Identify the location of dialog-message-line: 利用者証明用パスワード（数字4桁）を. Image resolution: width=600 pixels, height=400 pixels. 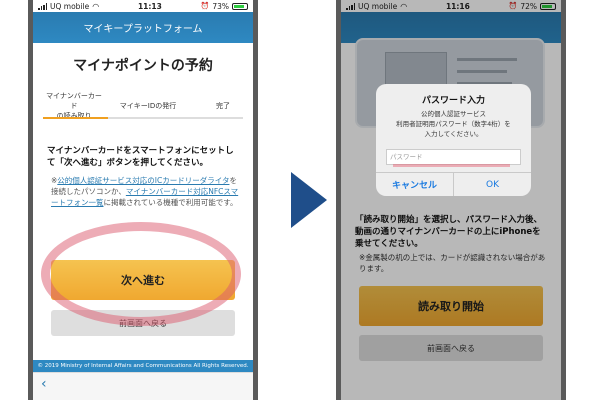
(453, 124).